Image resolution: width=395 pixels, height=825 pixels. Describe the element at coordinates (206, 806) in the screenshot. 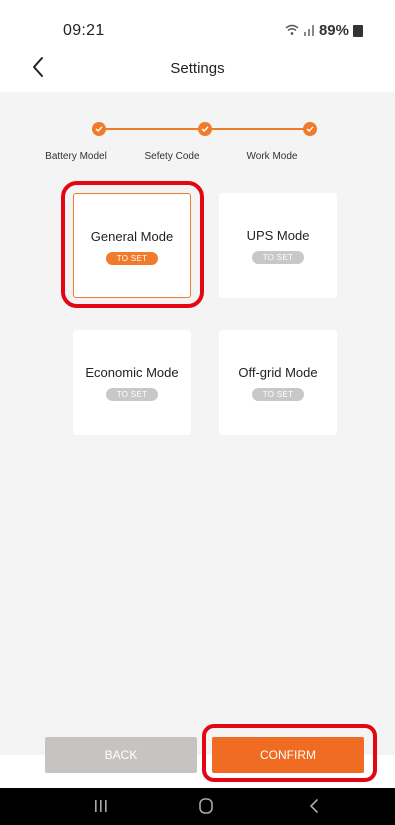

I see `home-icon` at that location.